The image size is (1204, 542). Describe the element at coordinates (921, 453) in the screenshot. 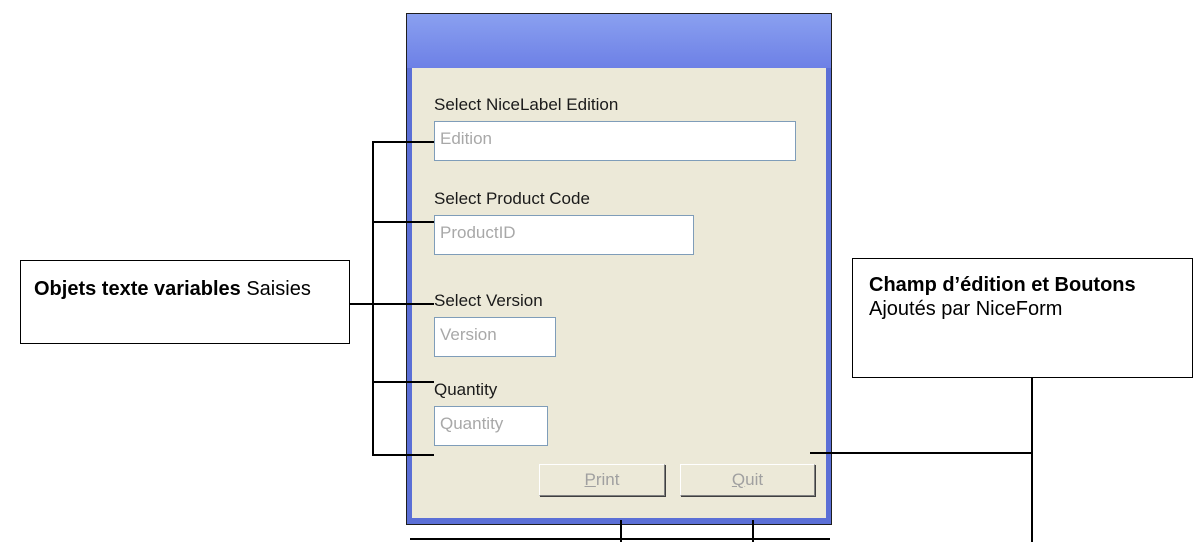

I see `right-callout-connector-horizontal` at that location.